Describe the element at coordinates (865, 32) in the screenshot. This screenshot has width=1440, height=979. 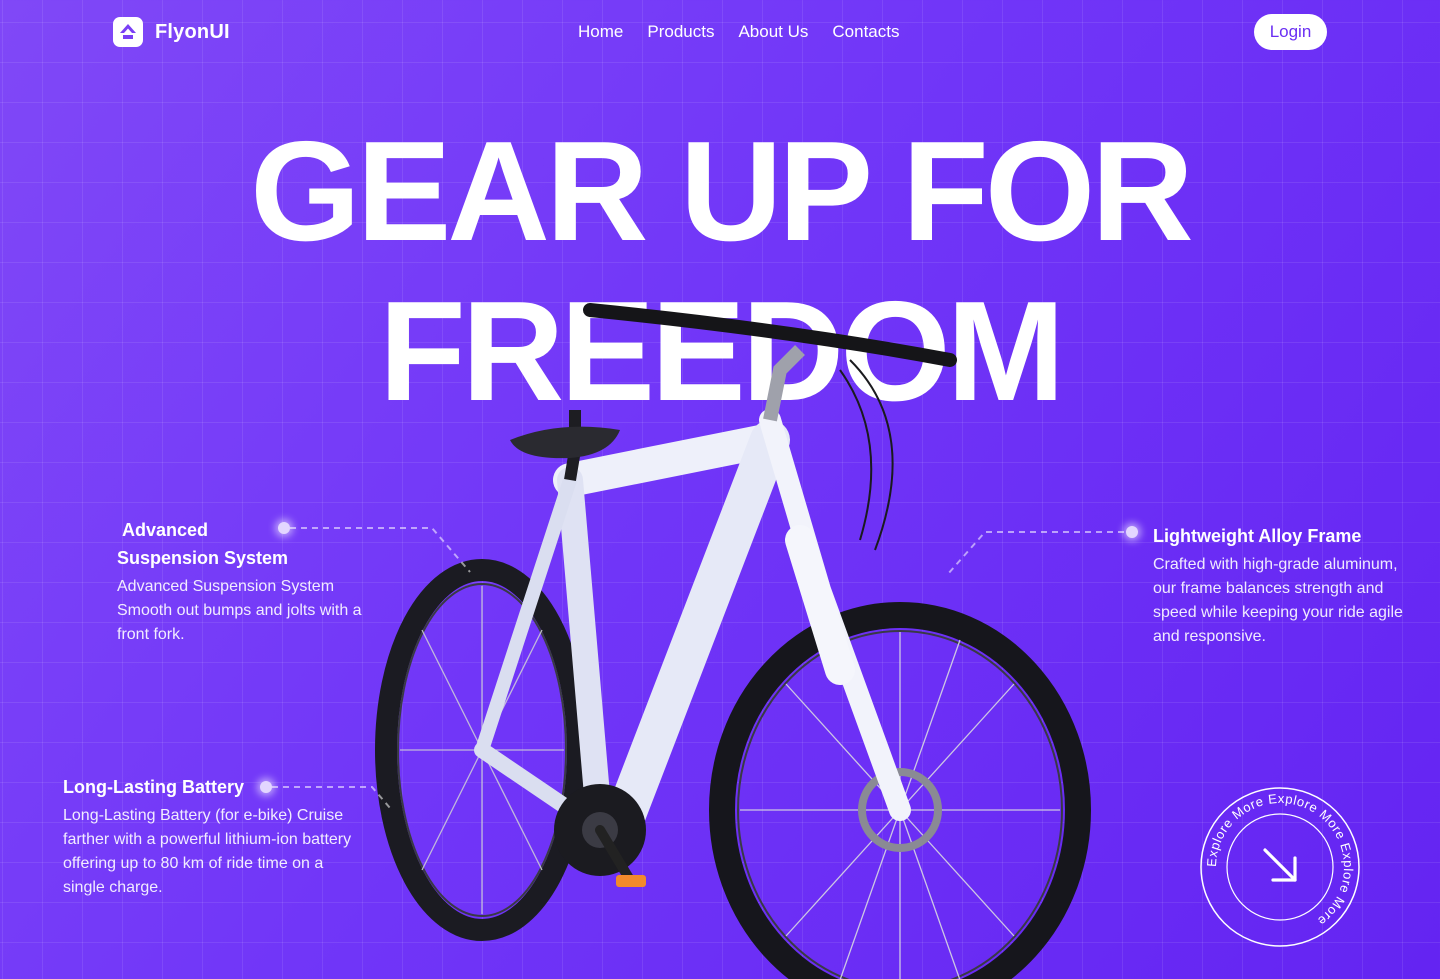
I see `nav-contacts: Contacts` at that location.